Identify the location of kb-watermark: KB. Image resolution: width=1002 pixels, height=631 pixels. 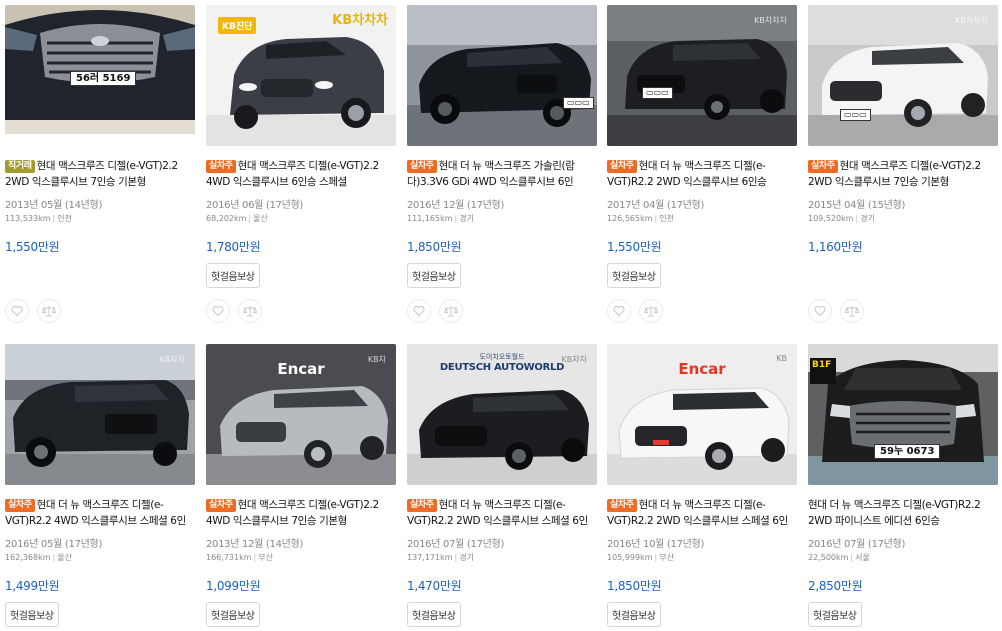
(781, 358).